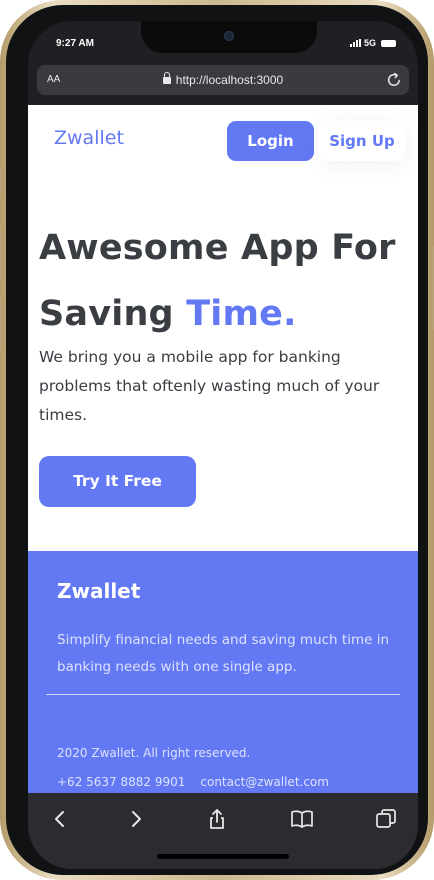  What do you see at coordinates (355, 43) in the screenshot?
I see `signal-icon` at bounding box center [355, 43].